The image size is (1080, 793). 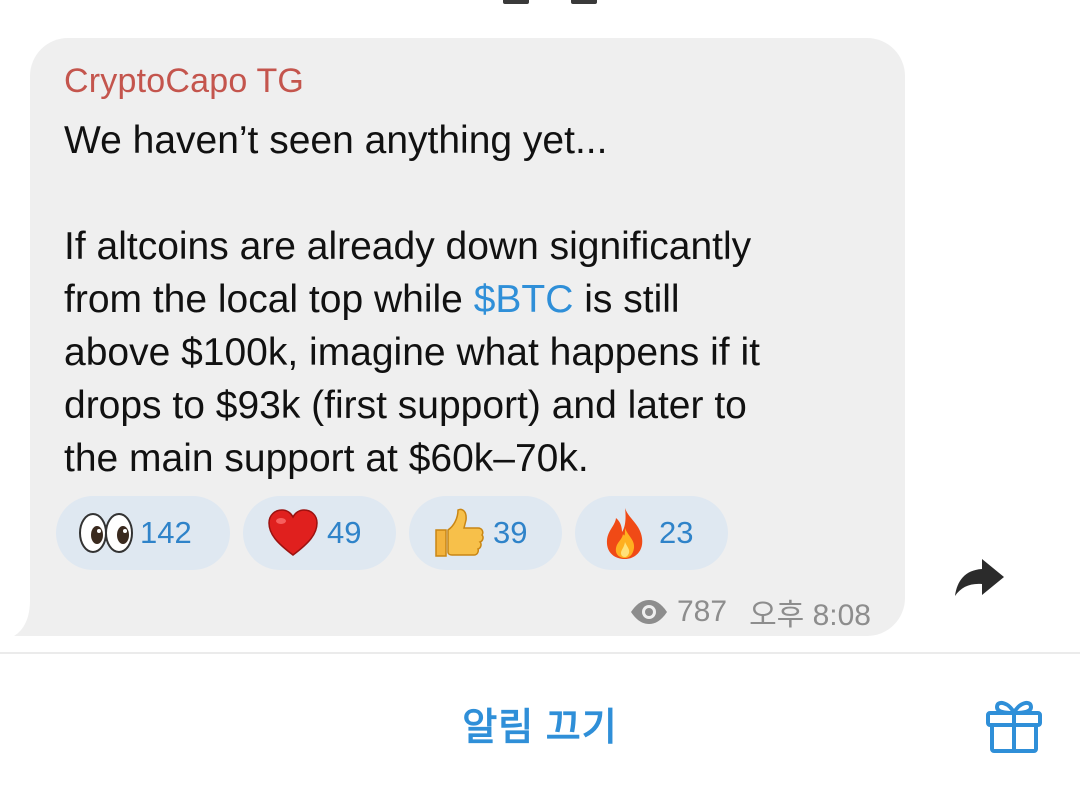 I want to click on reaction-count: 39, so click(x=510, y=532).